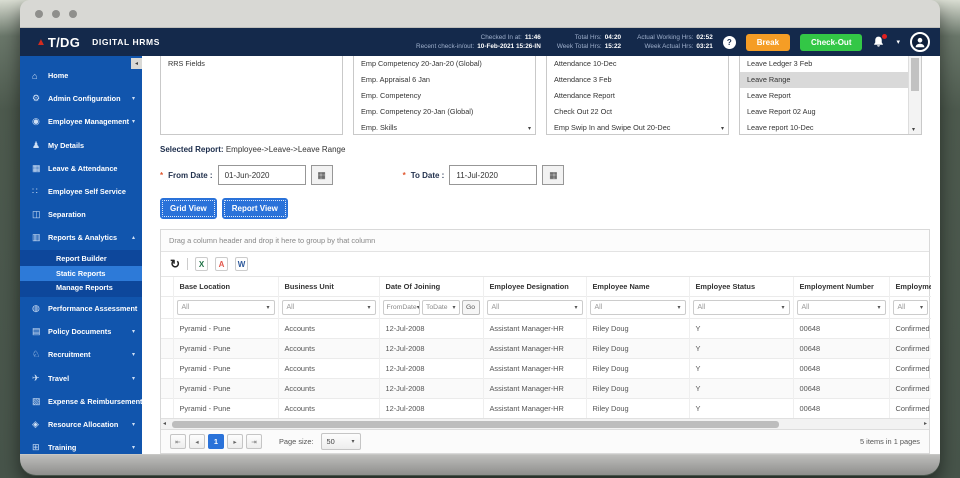 The height and width of the screenshot is (478, 960). I want to click on current-page-button: 1, so click(216, 441).